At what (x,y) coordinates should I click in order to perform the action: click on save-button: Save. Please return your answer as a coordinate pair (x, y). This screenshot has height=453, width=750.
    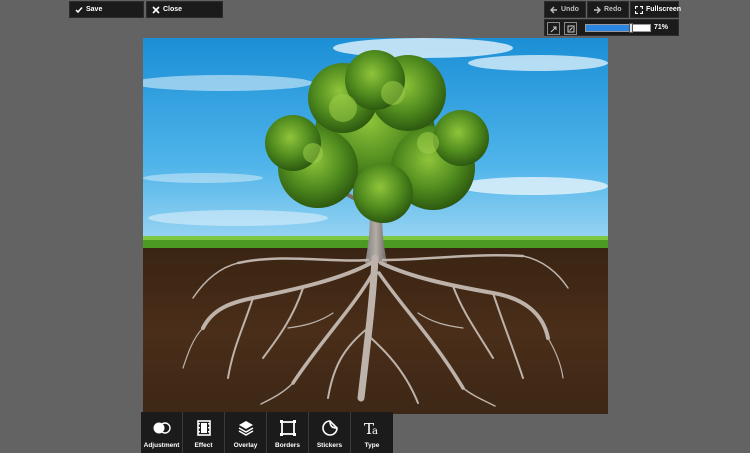
    Looking at the image, I should click on (106, 9).